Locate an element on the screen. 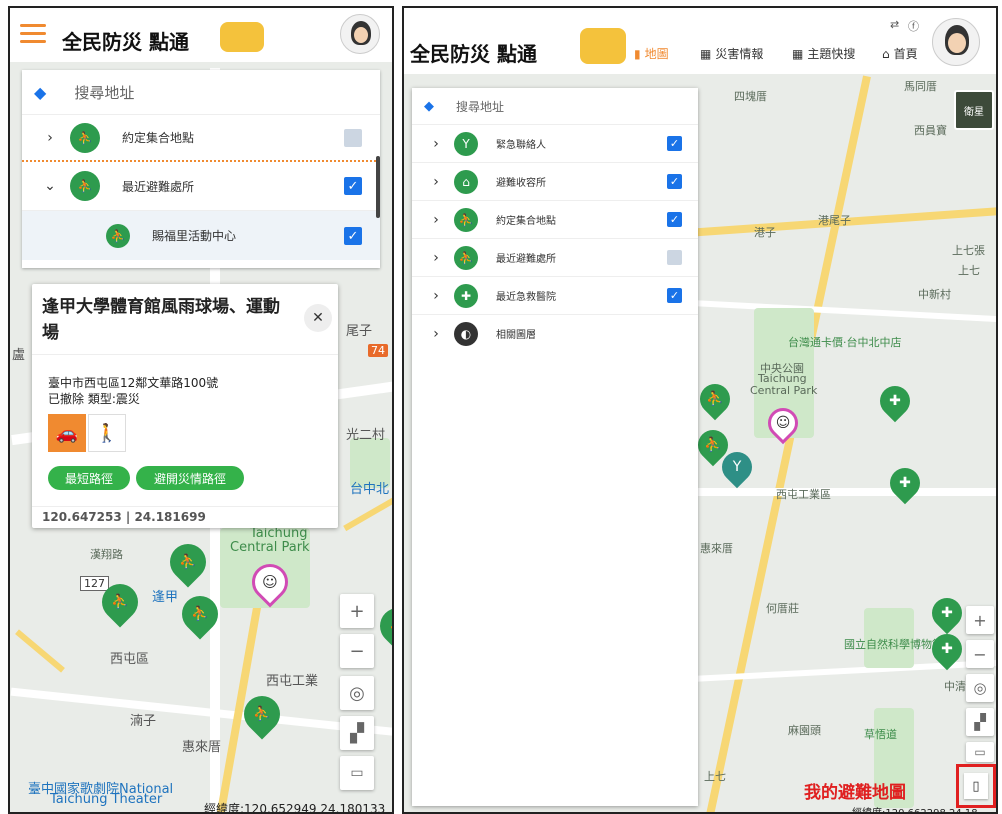  nav-label: 主題快搜 is located at coordinates (831, 54).